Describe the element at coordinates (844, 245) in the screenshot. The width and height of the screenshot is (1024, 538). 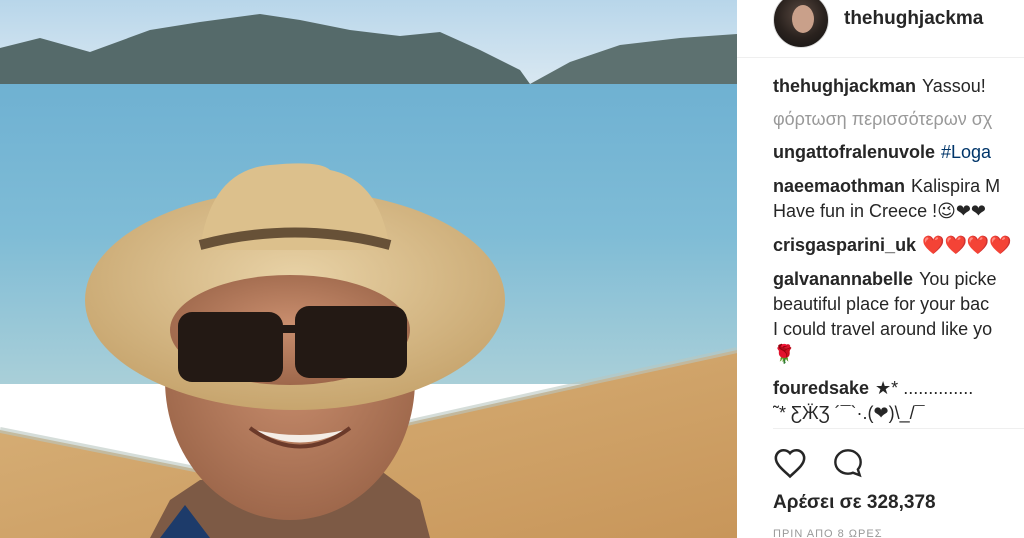
I see `comment-username: crisgasparini_uk` at that location.